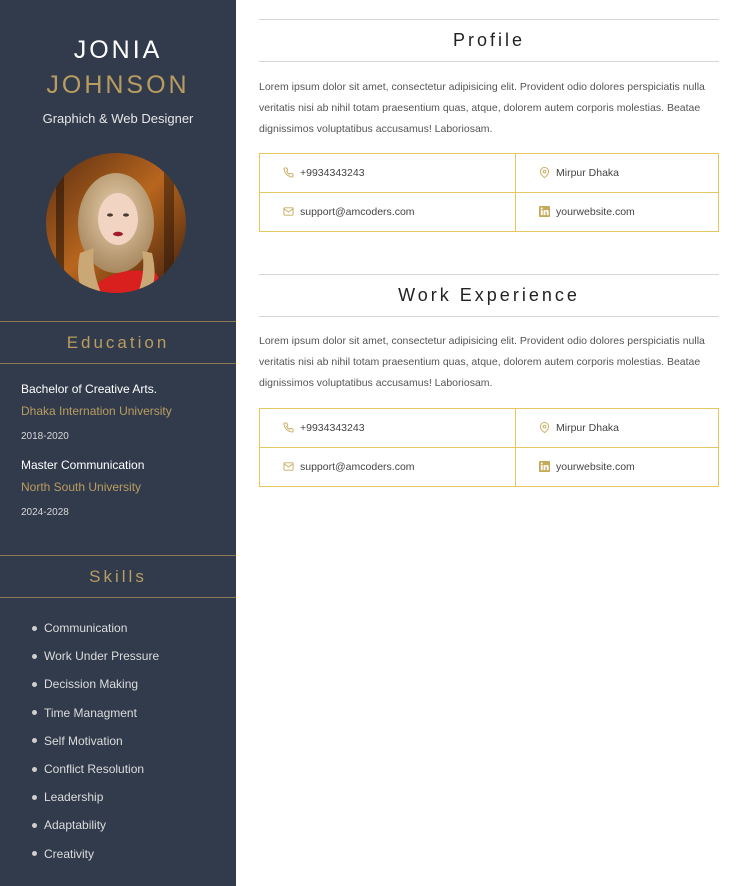 This screenshot has height=886, width=746. I want to click on education-years: 2018-2020, so click(45, 436).